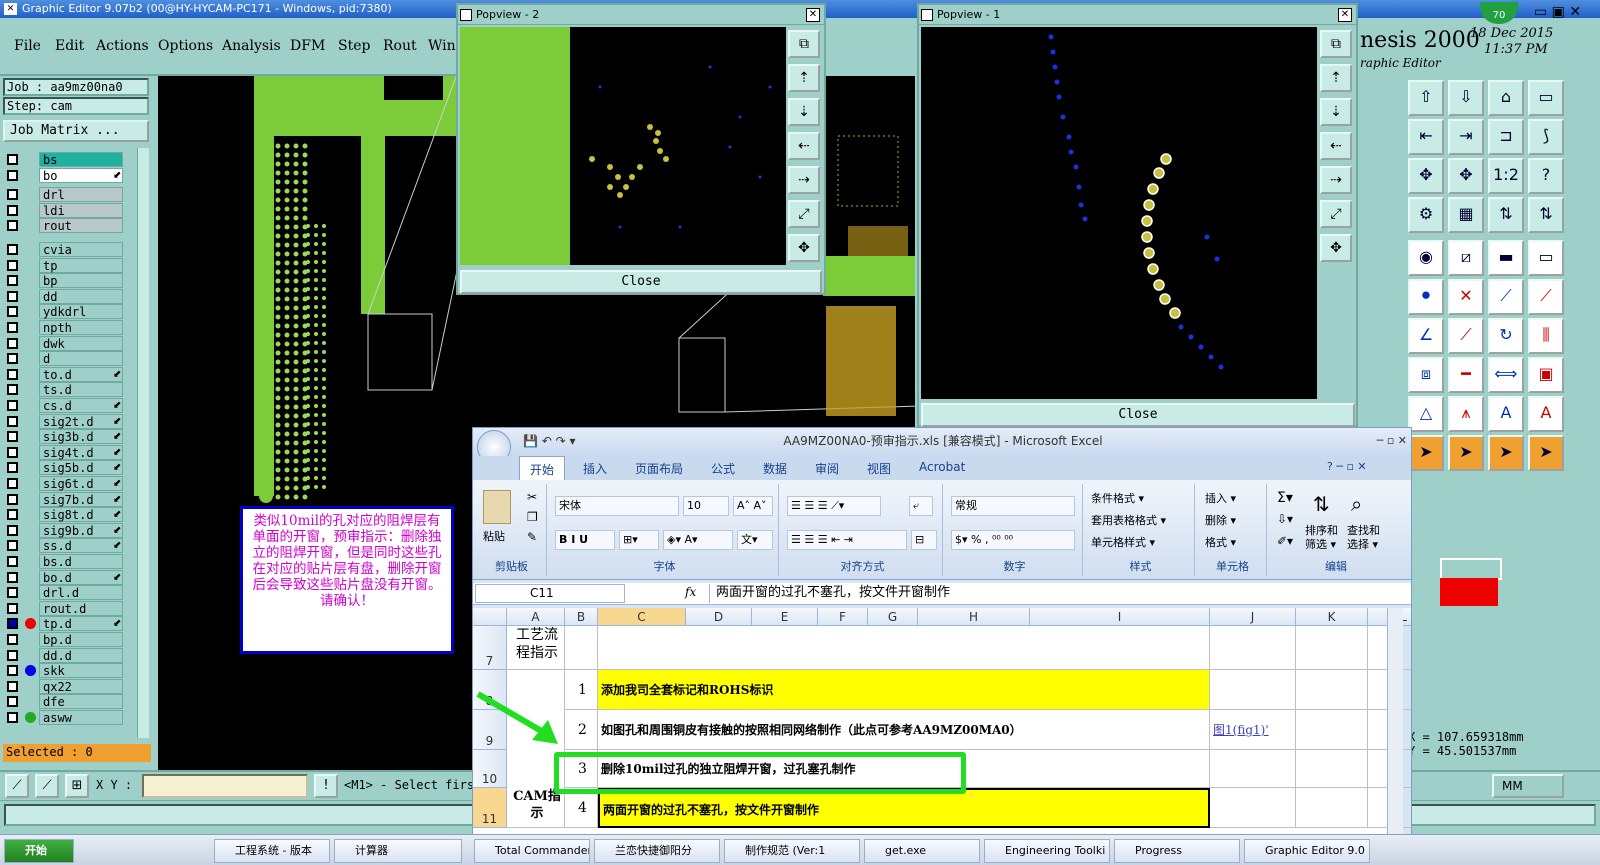  Describe the element at coordinates (1395, 736) in the screenshot. I see `vertical-scrollbar` at that location.